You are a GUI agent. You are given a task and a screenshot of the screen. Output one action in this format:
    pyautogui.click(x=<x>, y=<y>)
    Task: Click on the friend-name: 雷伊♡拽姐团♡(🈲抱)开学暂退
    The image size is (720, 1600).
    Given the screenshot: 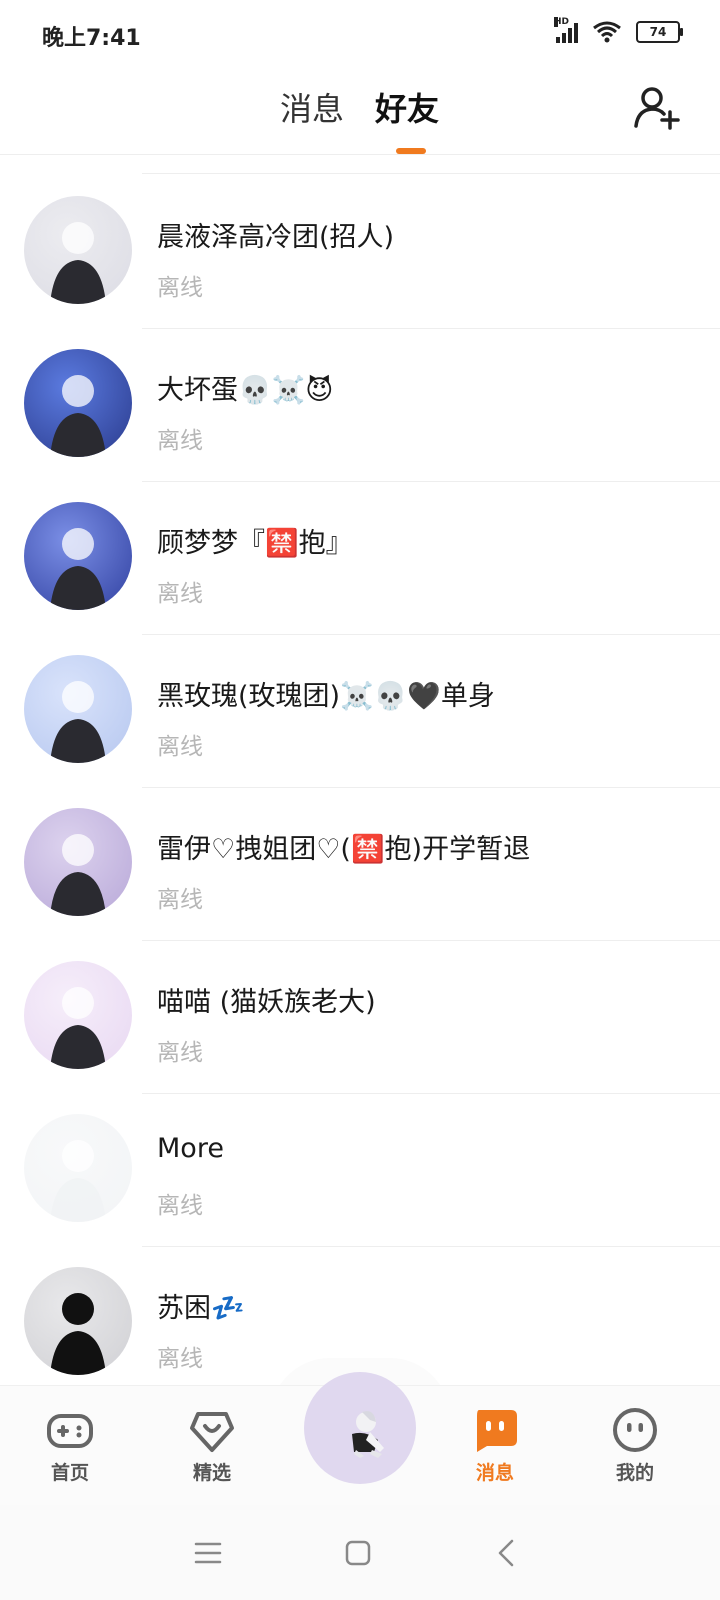 What is the action you would take?
    pyautogui.click(x=344, y=849)
    